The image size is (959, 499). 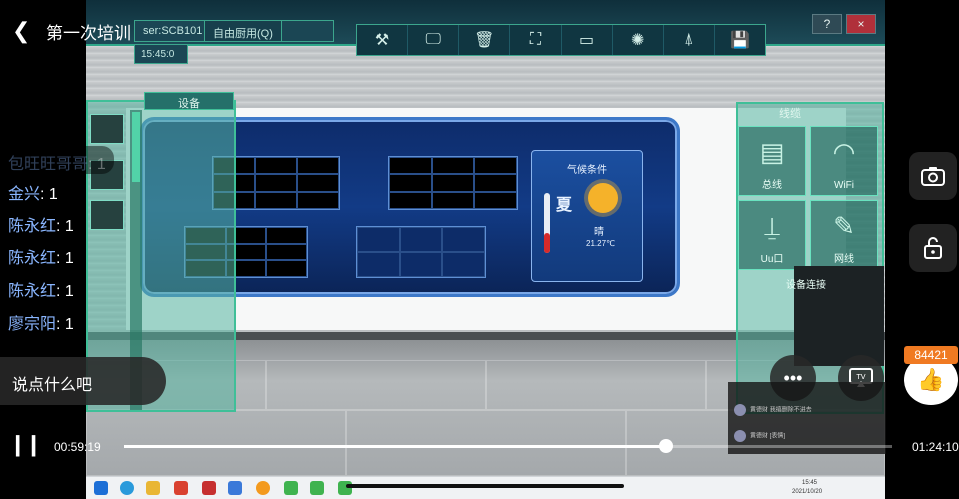 I want to click on cable-label: 总线, so click(x=772, y=185).